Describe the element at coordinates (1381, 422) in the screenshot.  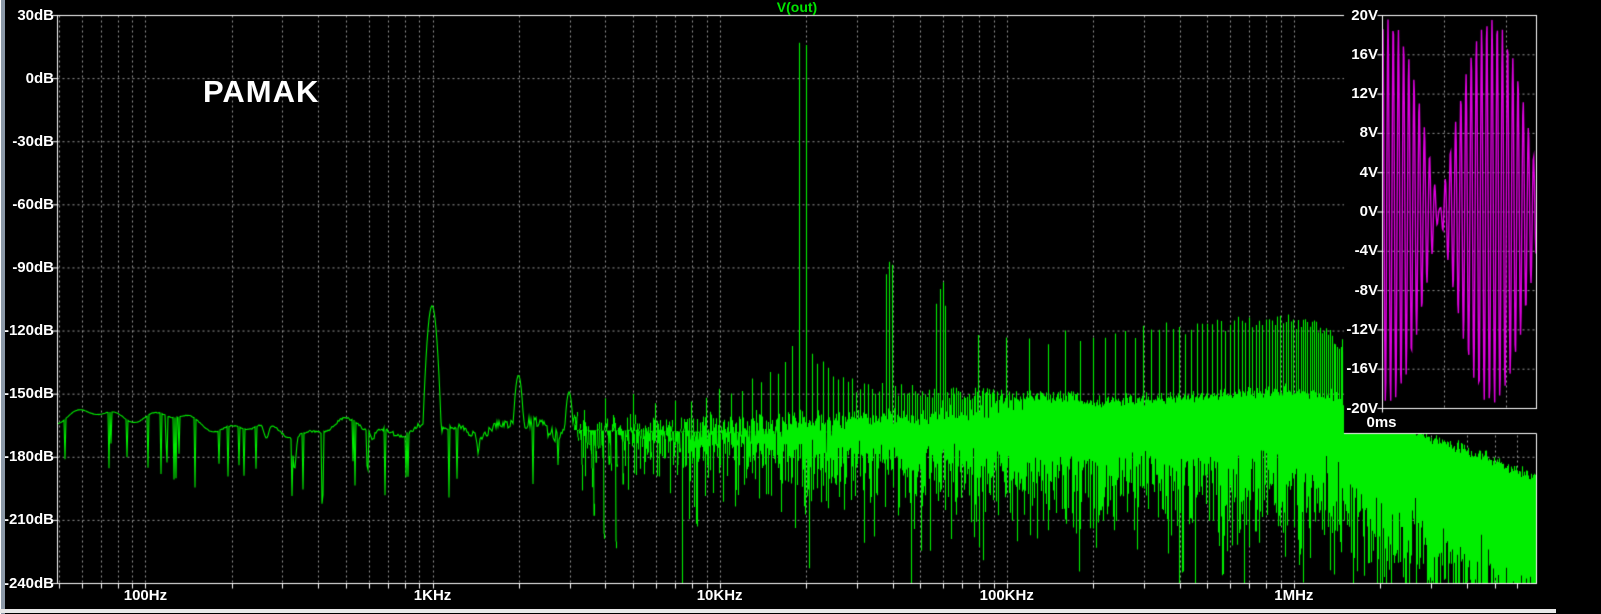
I see `inset-x-label-0ms: 0ms` at that location.